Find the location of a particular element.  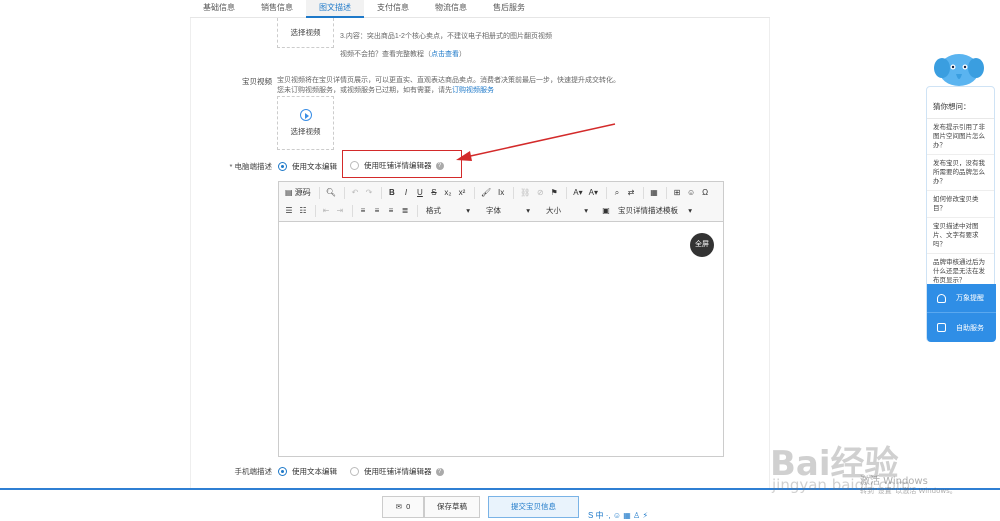

special-char-icon: Ω is located at coordinates (705, 193).